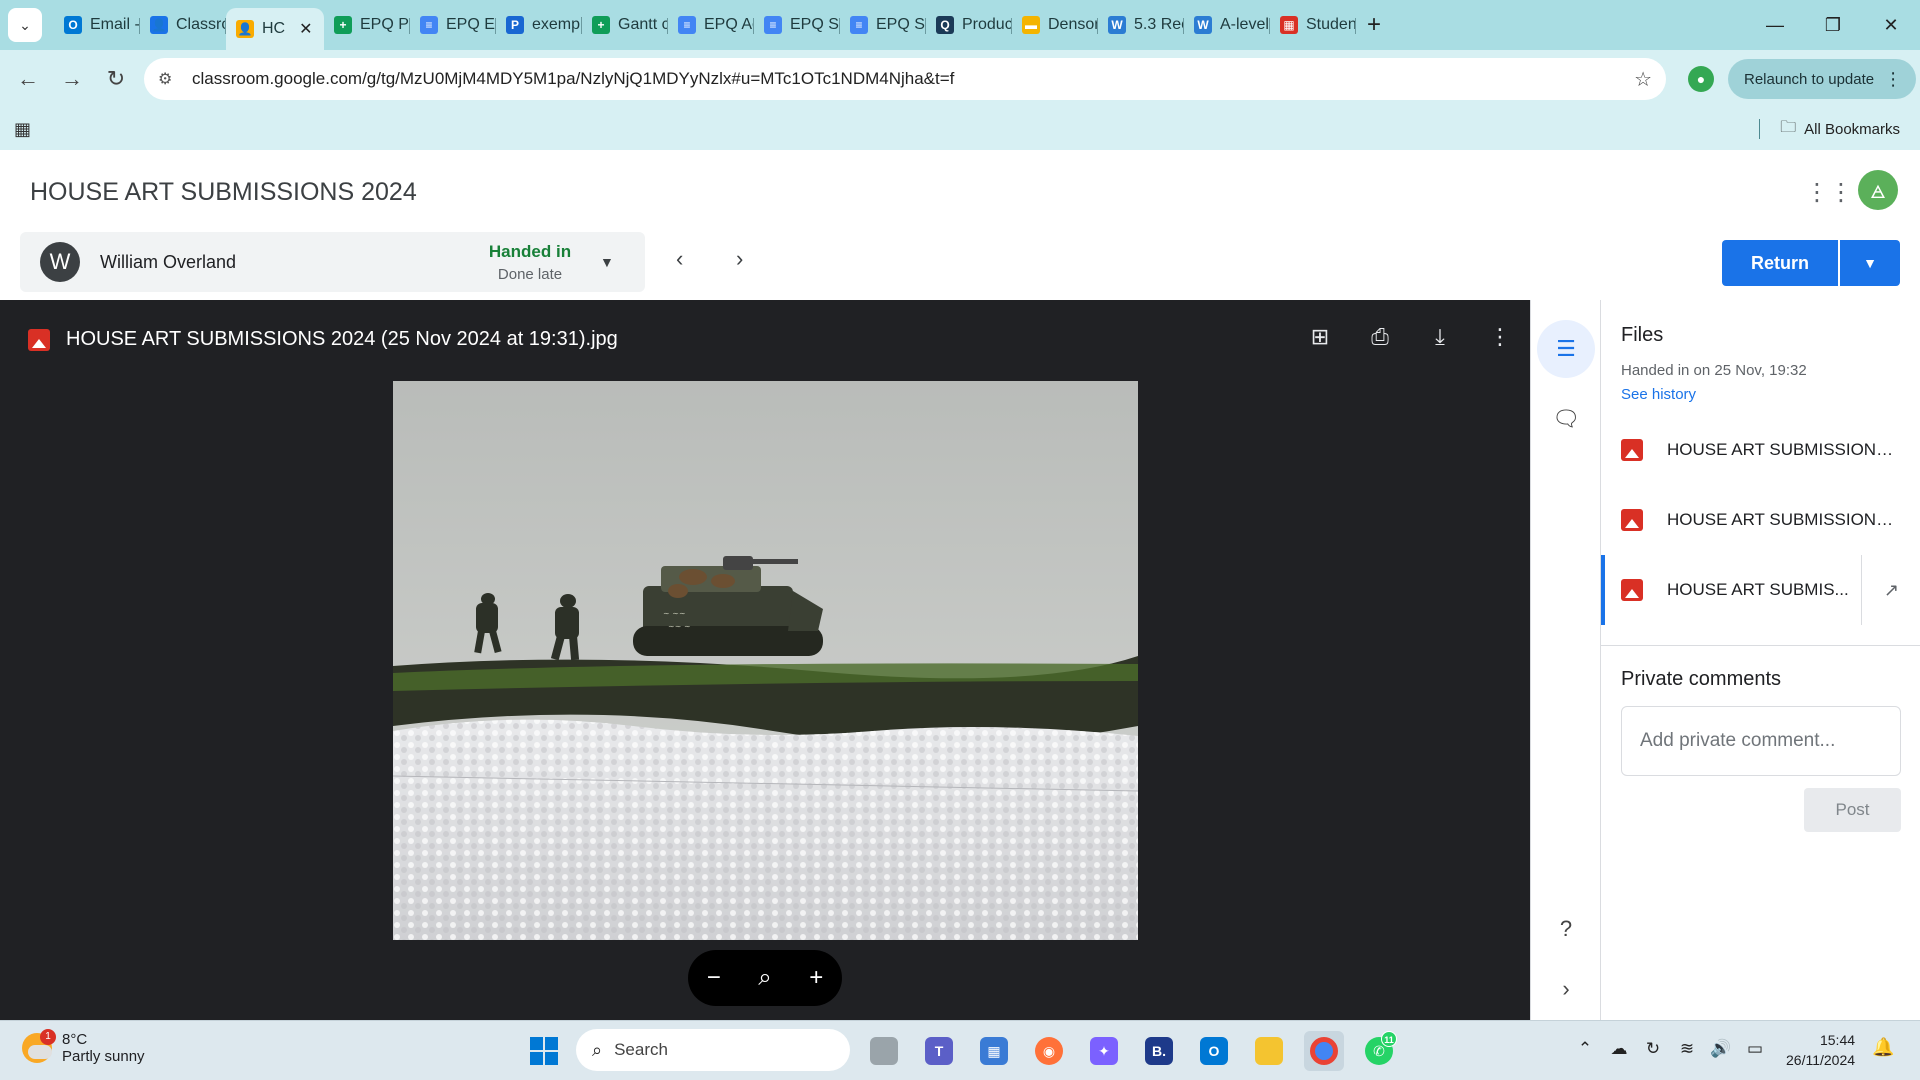 This screenshot has width=1920, height=1080. I want to click on browser-tab: 👤 HC ✕, so click(275, 29).